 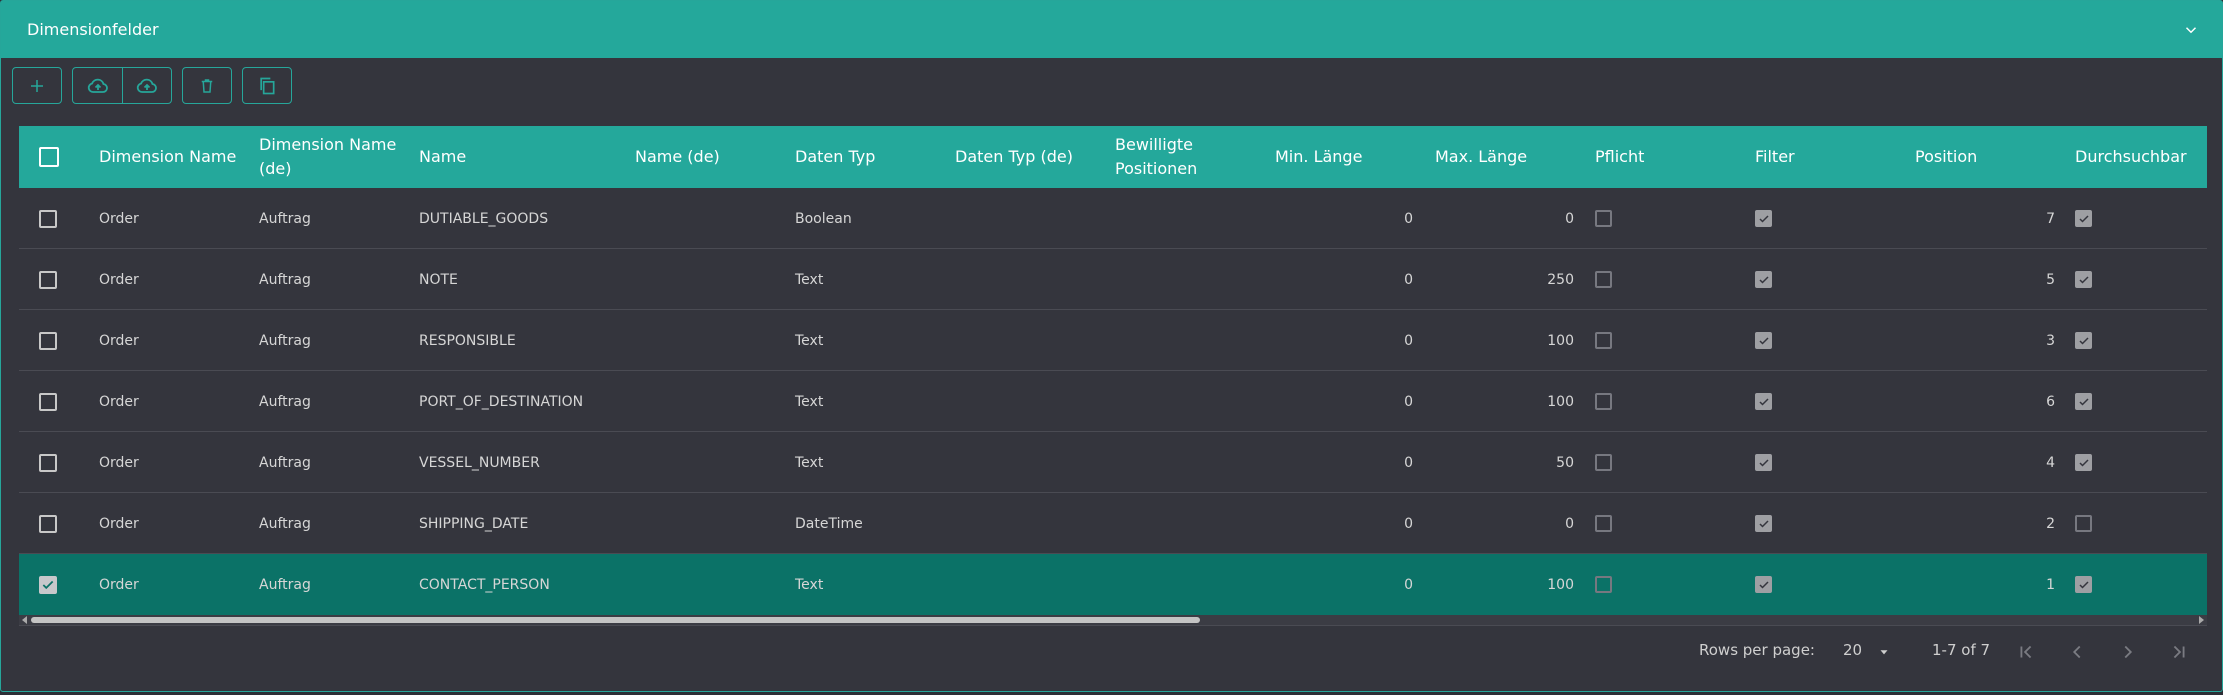 What do you see at coordinates (1111, 29) in the screenshot?
I see `panel-header: Dimensionfelder` at bounding box center [1111, 29].